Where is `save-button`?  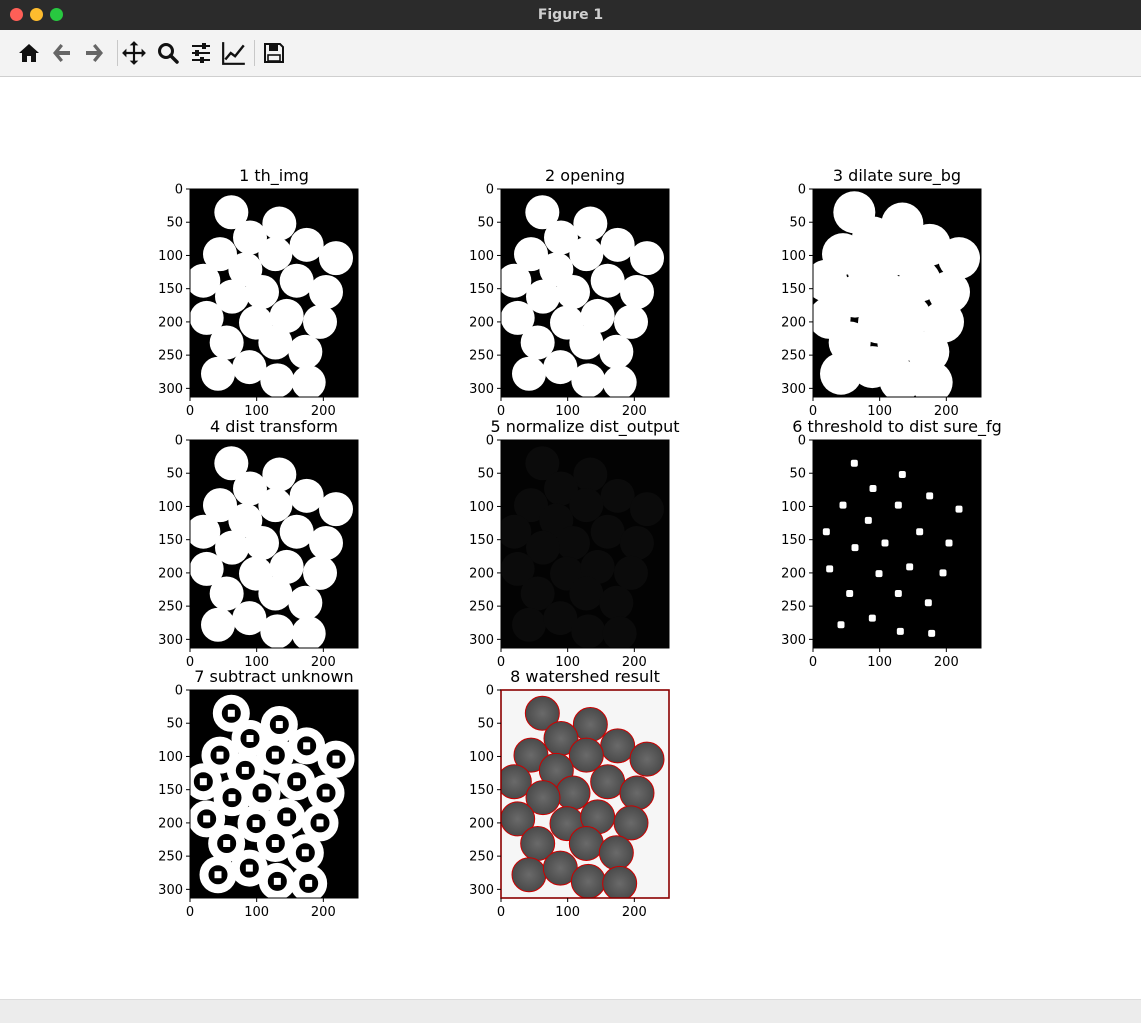 save-button is located at coordinates (274, 53).